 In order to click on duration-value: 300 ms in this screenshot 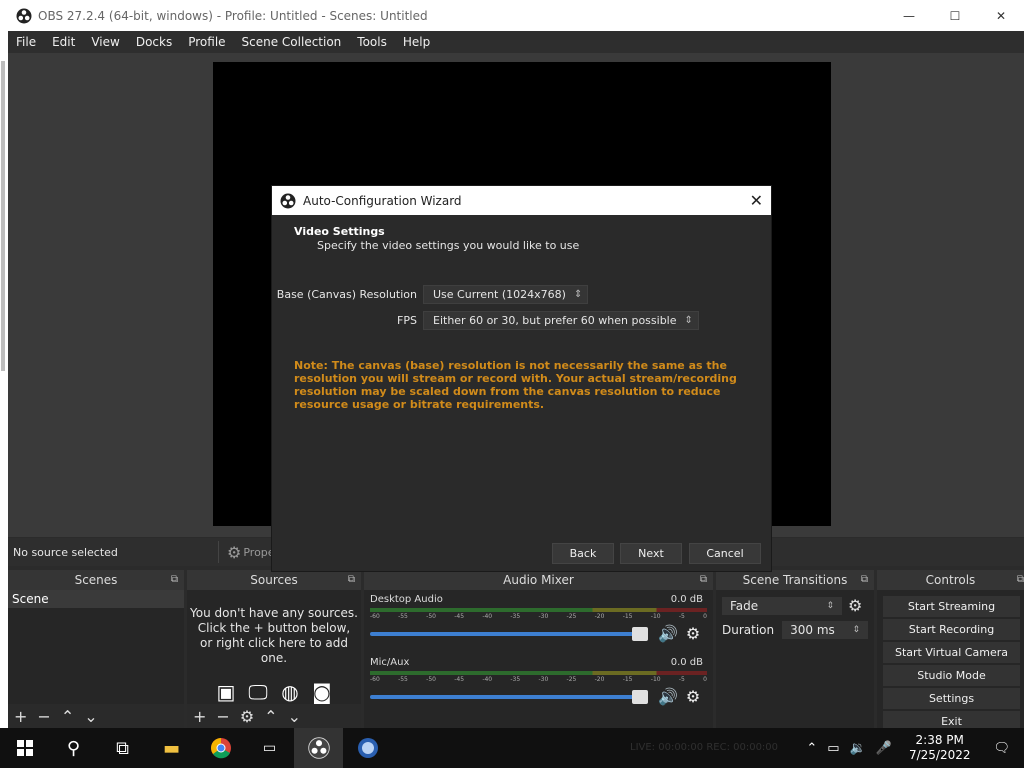, I will do `click(812, 630)`.